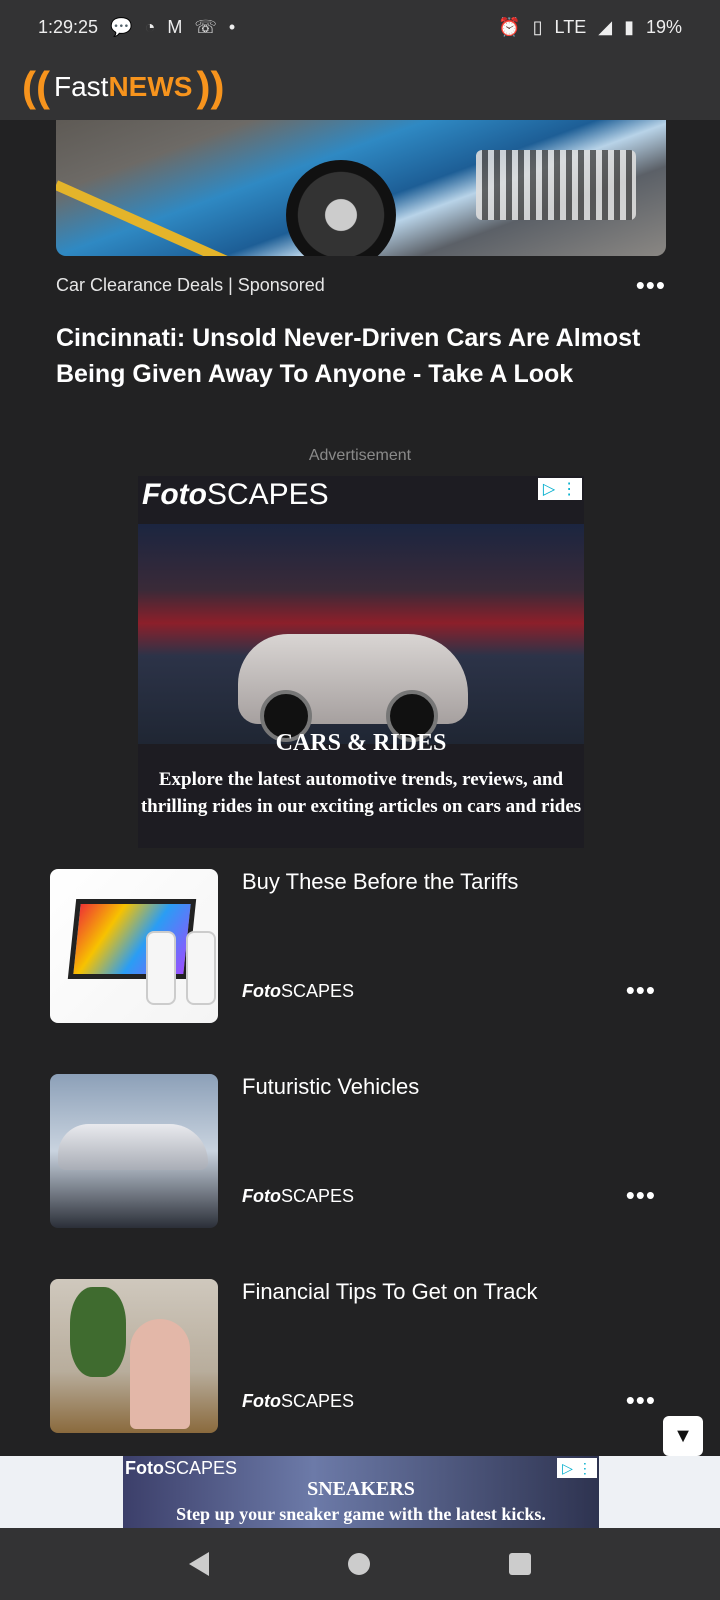 Image resolution: width=720 pixels, height=1600 pixels. What do you see at coordinates (121, 26) in the screenshot?
I see `chat-icon: 💬` at bounding box center [121, 26].